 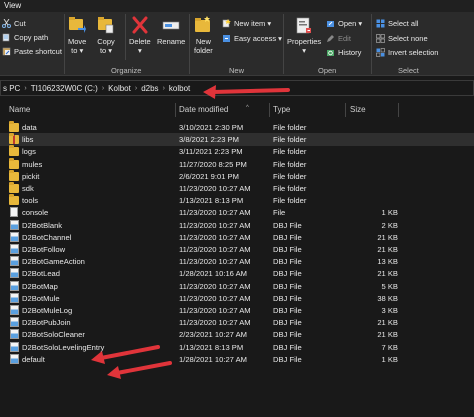 What do you see at coordinates (140, 41) in the screenshot?
I see `delete-label-1: Delete` at bounding box center [140, 41].